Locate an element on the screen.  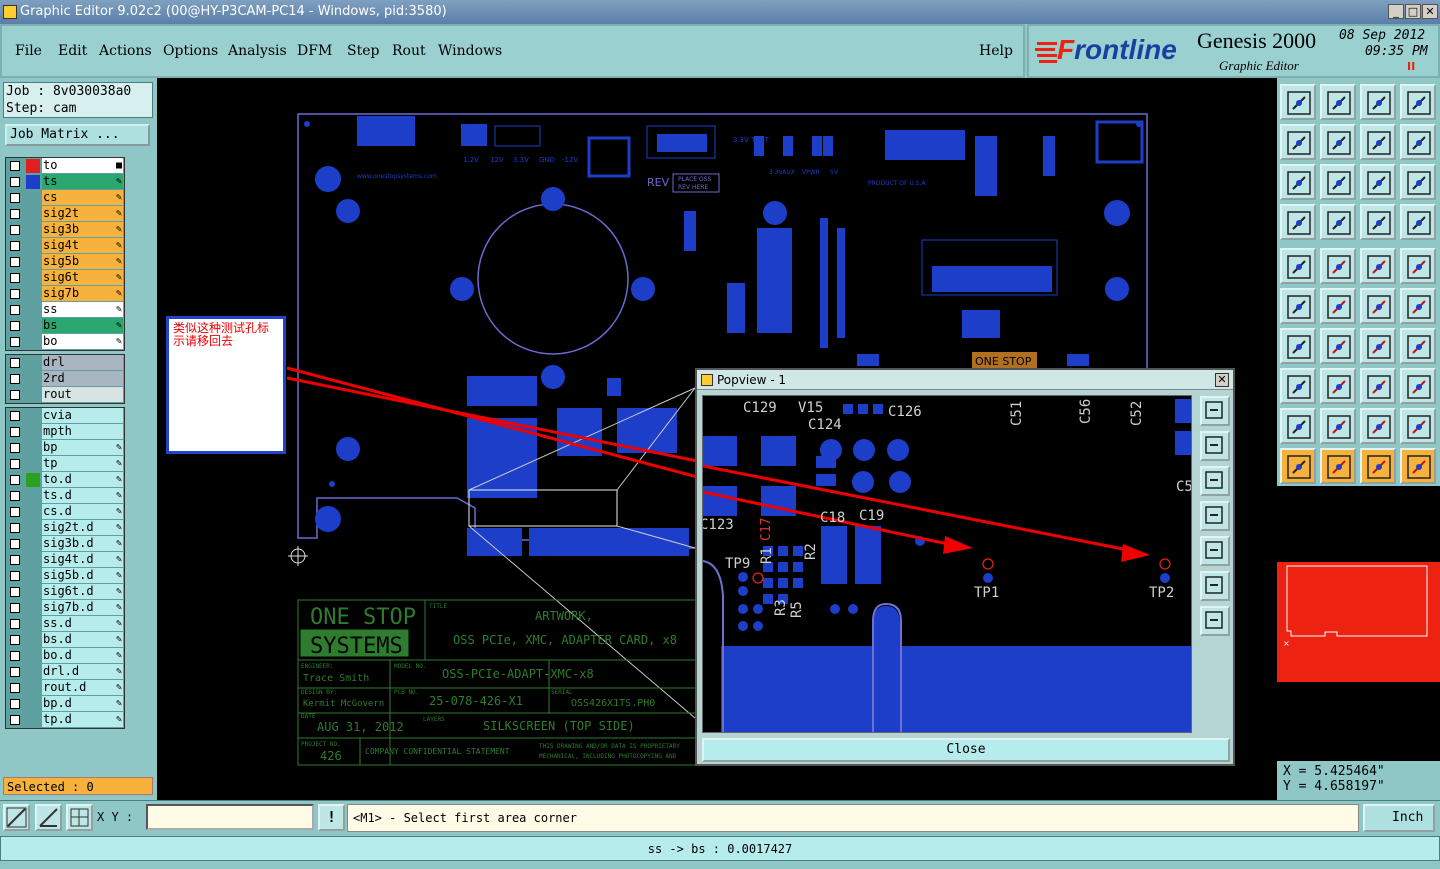
pv-fit-icon is located at coordinates (1215, 586).